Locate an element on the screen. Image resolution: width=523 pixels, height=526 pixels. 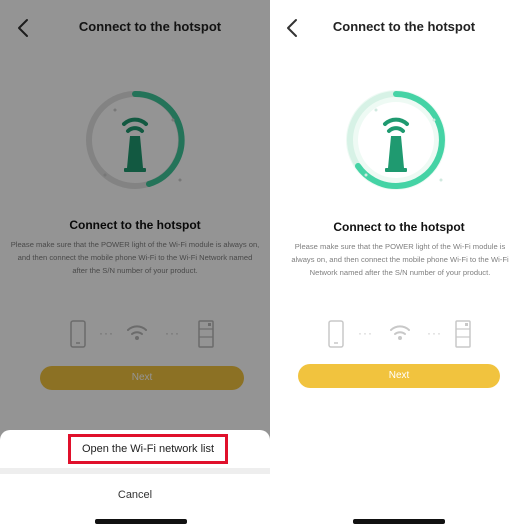
open-wifi-list-button: Open the Wi-Fi network list is located at coordinates (148, 449).